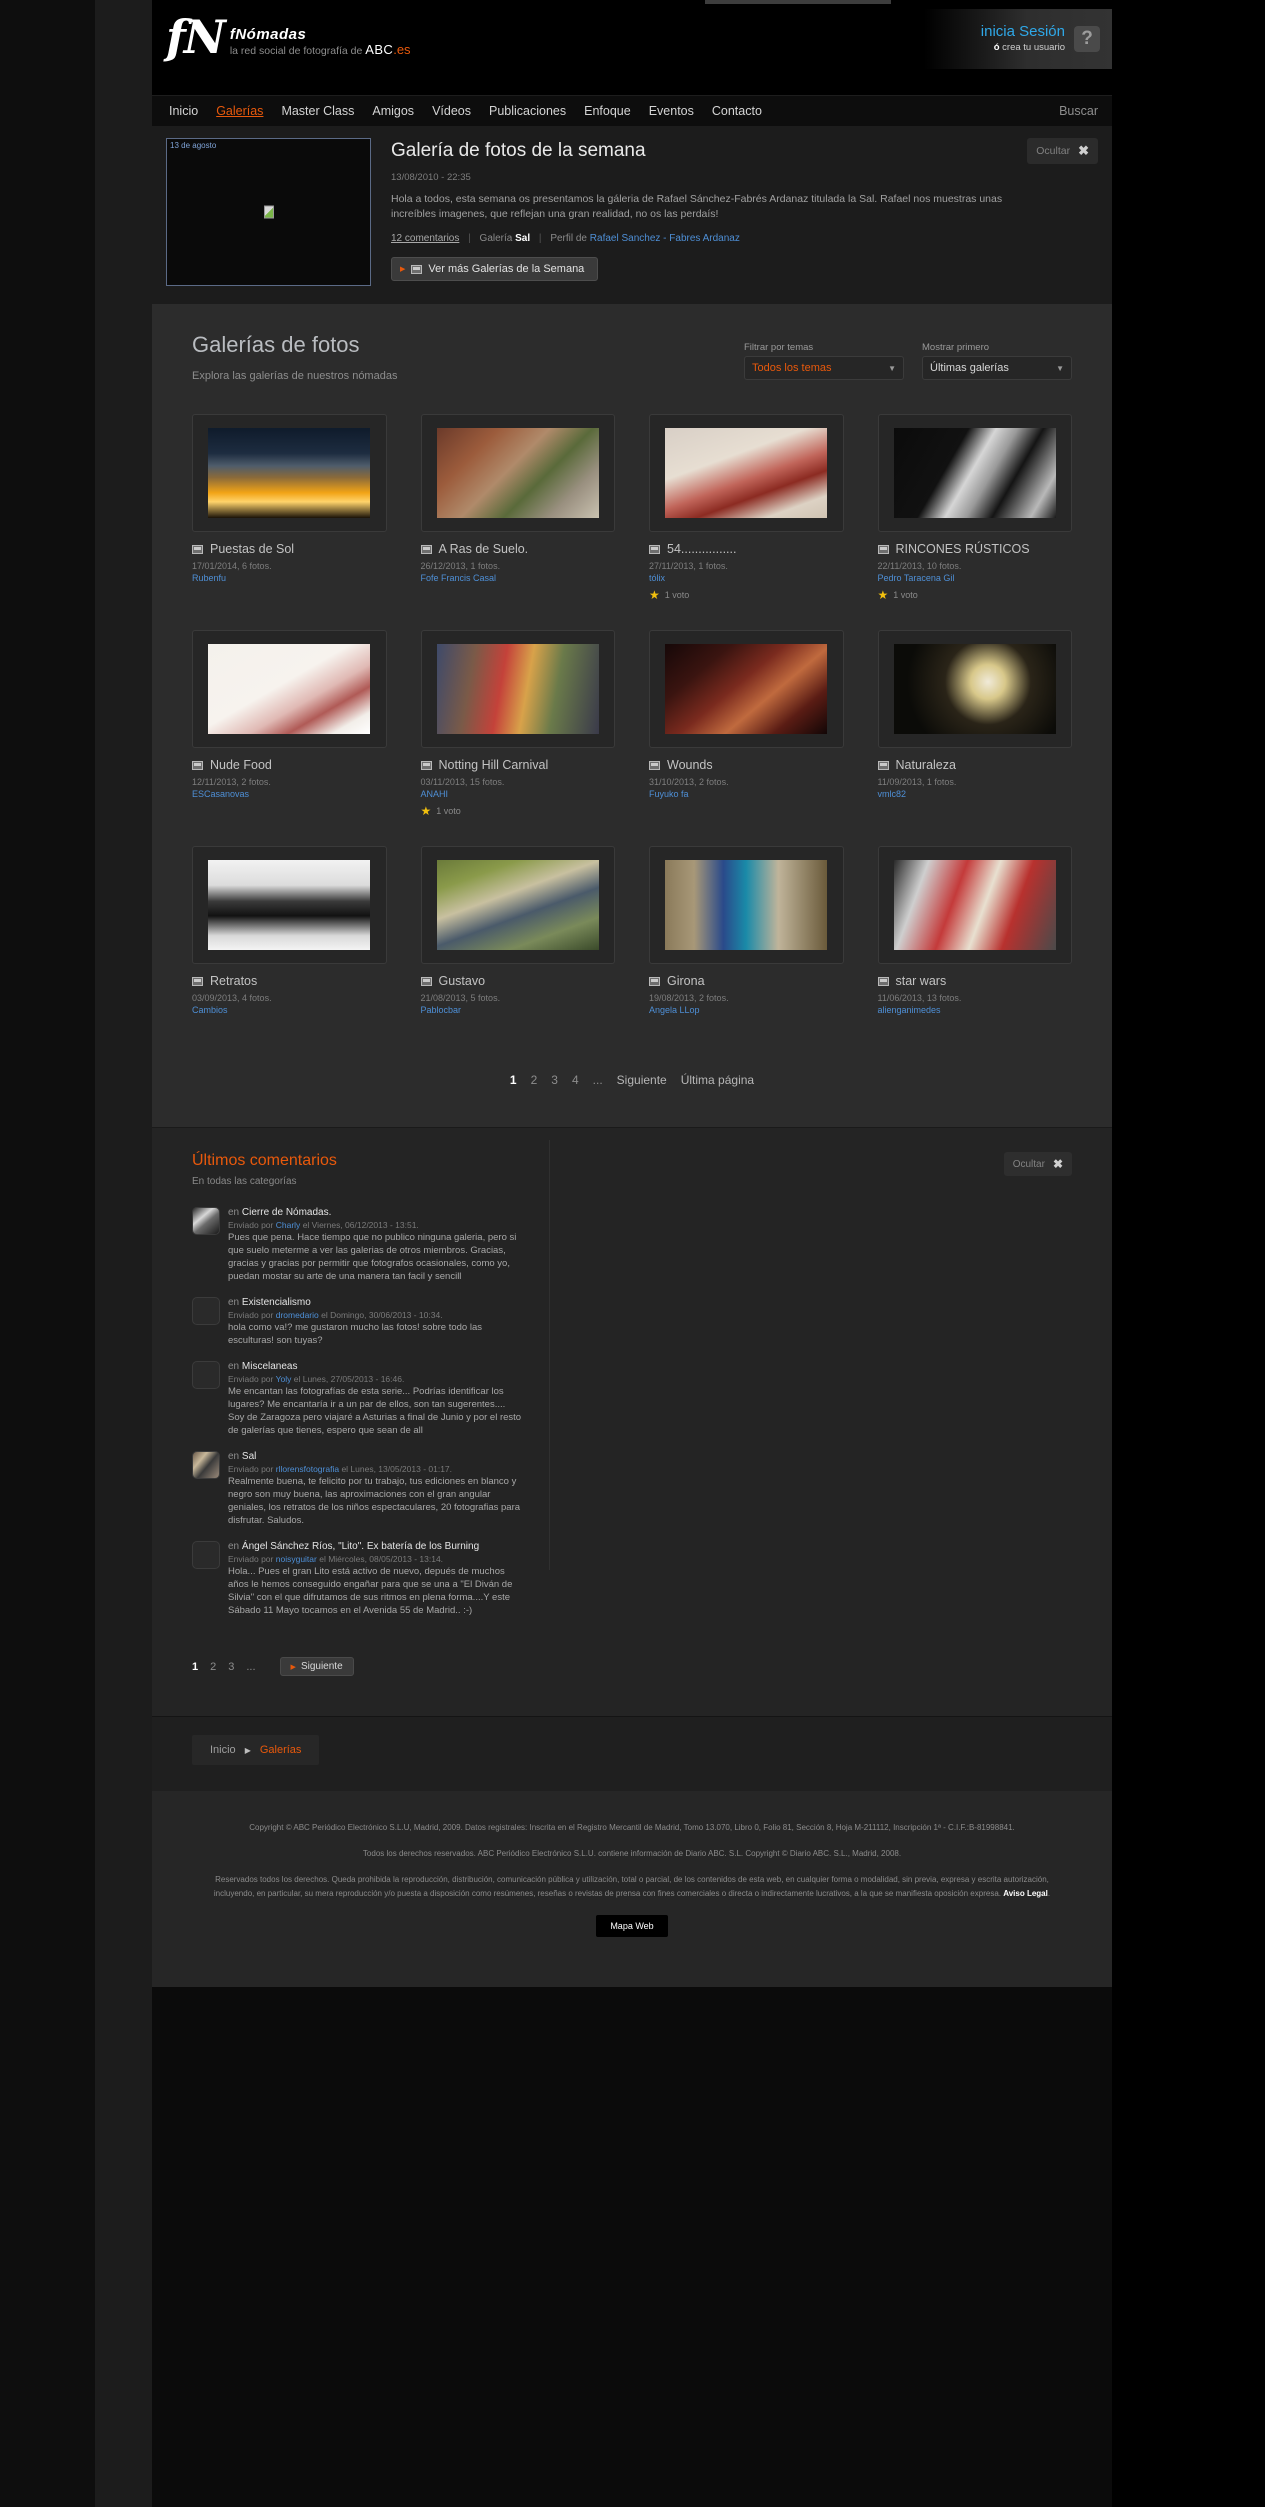 Image resolution: width=1265 pixels, height=2507 pixels. I want to click on comment-author-link: Charly, so click(288, 1225).